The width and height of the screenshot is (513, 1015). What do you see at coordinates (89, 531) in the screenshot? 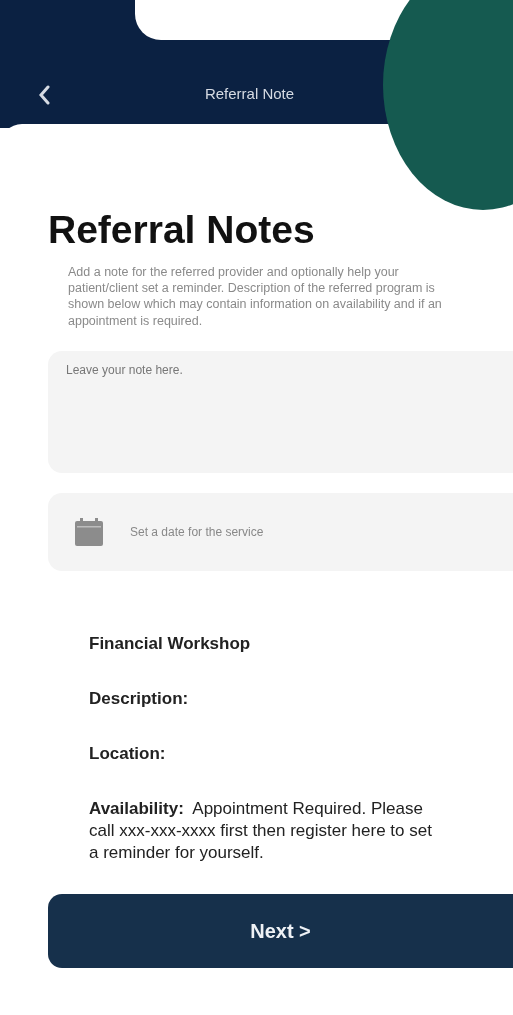
I see `calendar-icon` at bounding box center [89, 531].